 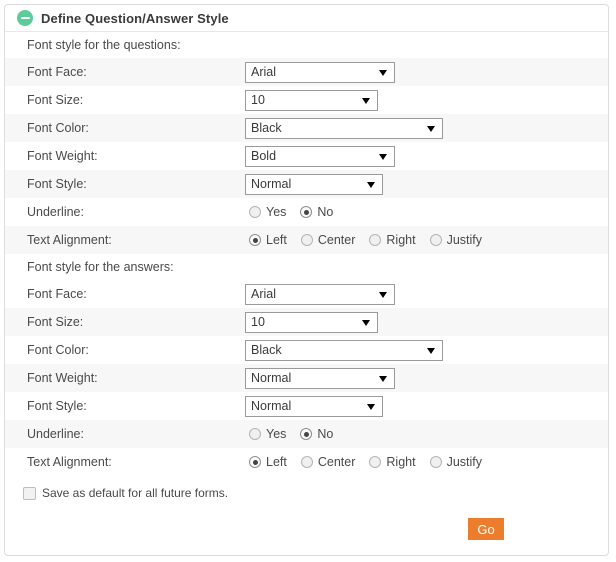 What do you see at coordinates (426, 378) in the screenshot?
I see `form-row-field: Normal` at bounding box center [426, 378].